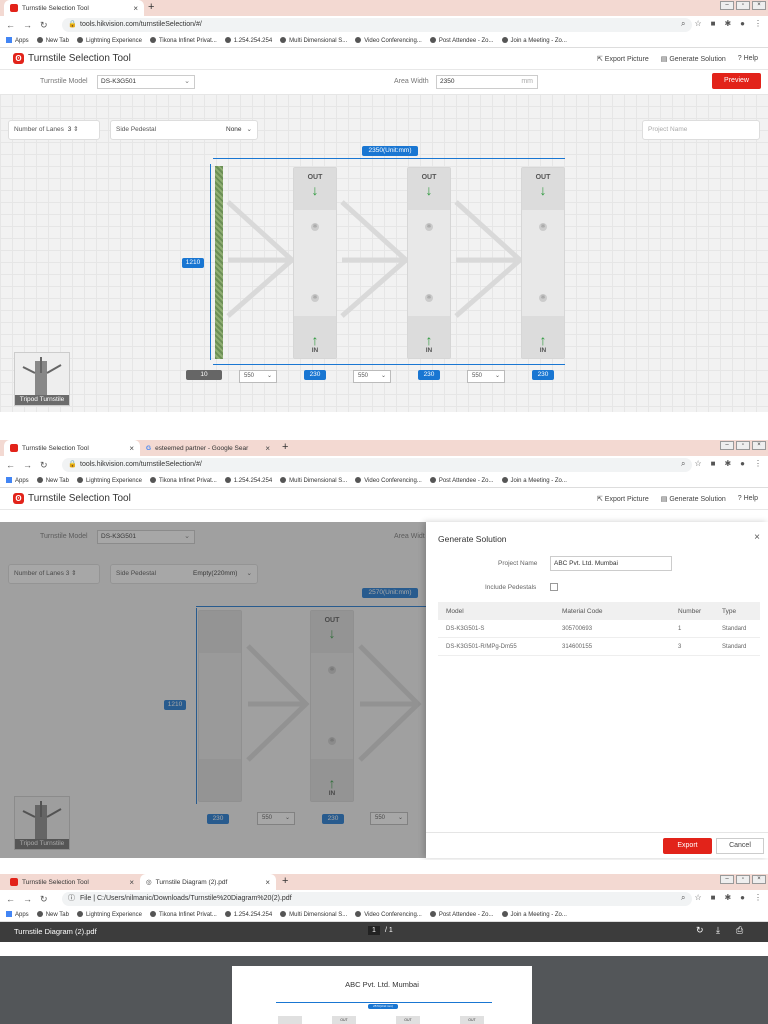 Image resolution: width=768 pixels, height=1024 pixels. I want to click on project-name-input: ABC Pvt. Ltd. Mumbai, so click(611, 563).